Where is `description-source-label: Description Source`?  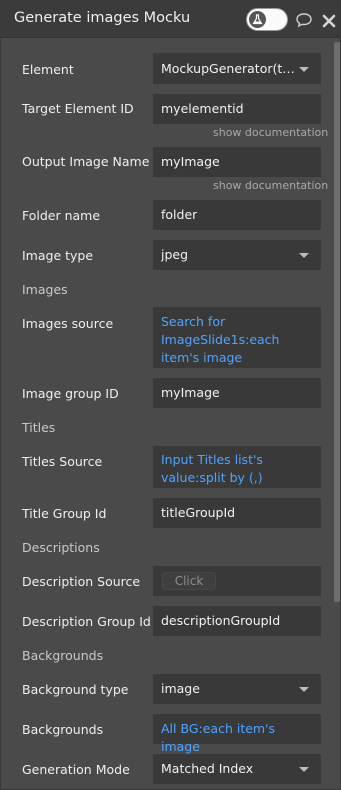 description-source-label: Description Source is located at coordinates (81, 581).